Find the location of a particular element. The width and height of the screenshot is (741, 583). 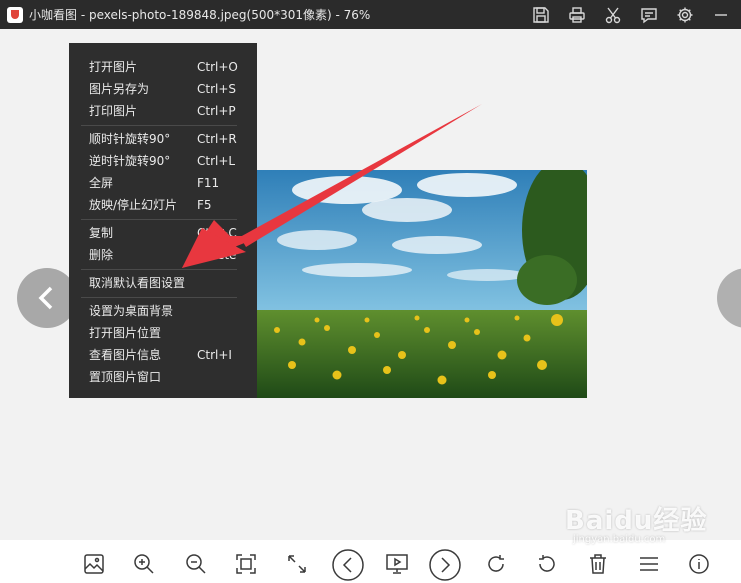

watermark-url: jingyan.baidu.com is located at coordinates (619, 539).